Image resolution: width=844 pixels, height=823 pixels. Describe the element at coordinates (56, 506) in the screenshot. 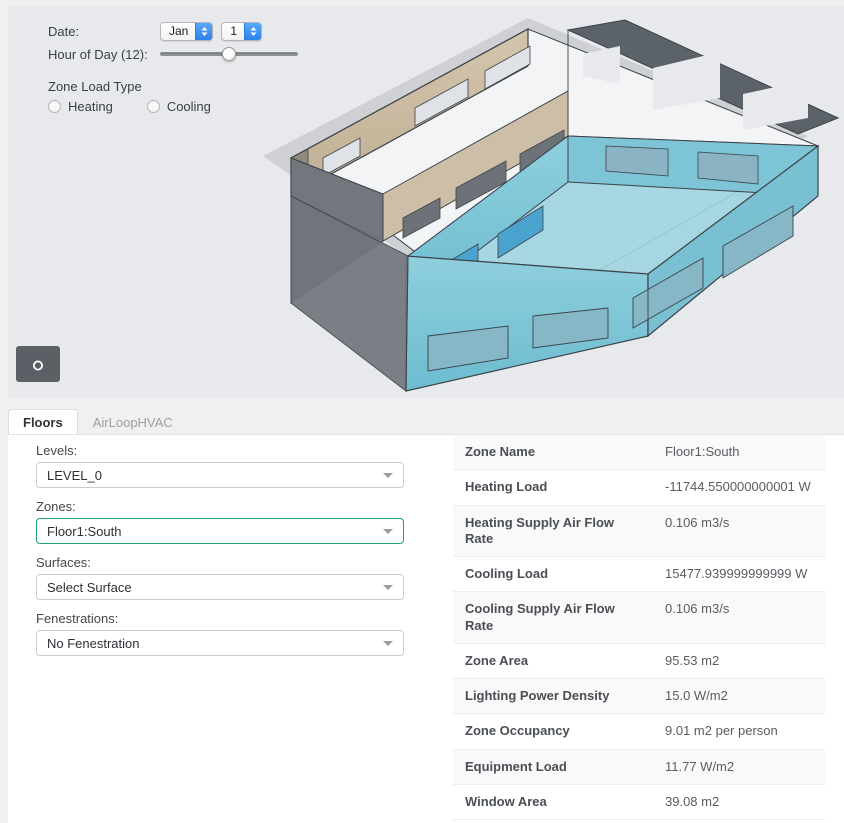

I see `zones-label: Zones:` at that location.